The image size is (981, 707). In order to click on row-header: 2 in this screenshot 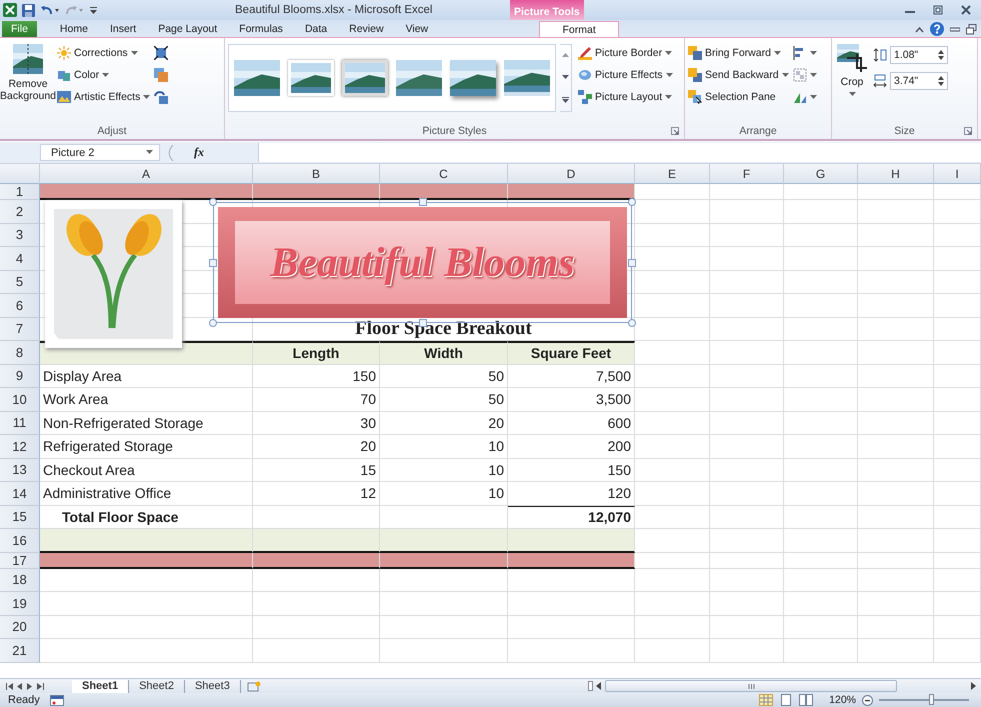, I will do `click(20, 212)`.